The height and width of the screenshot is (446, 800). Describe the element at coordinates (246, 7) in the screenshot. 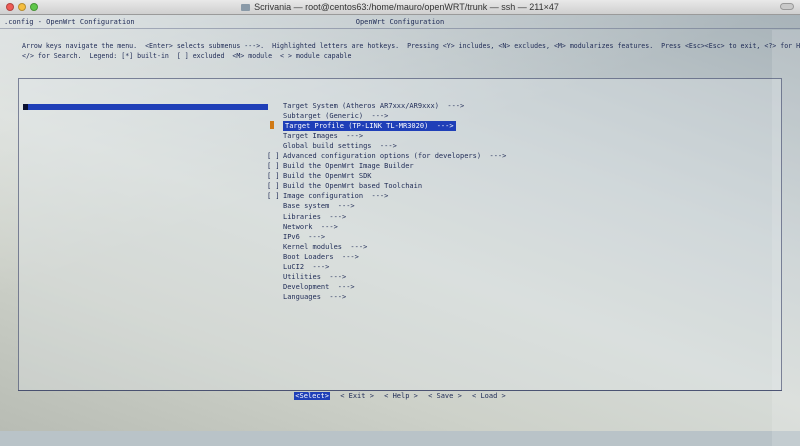

I see `folder-icon` at that location.